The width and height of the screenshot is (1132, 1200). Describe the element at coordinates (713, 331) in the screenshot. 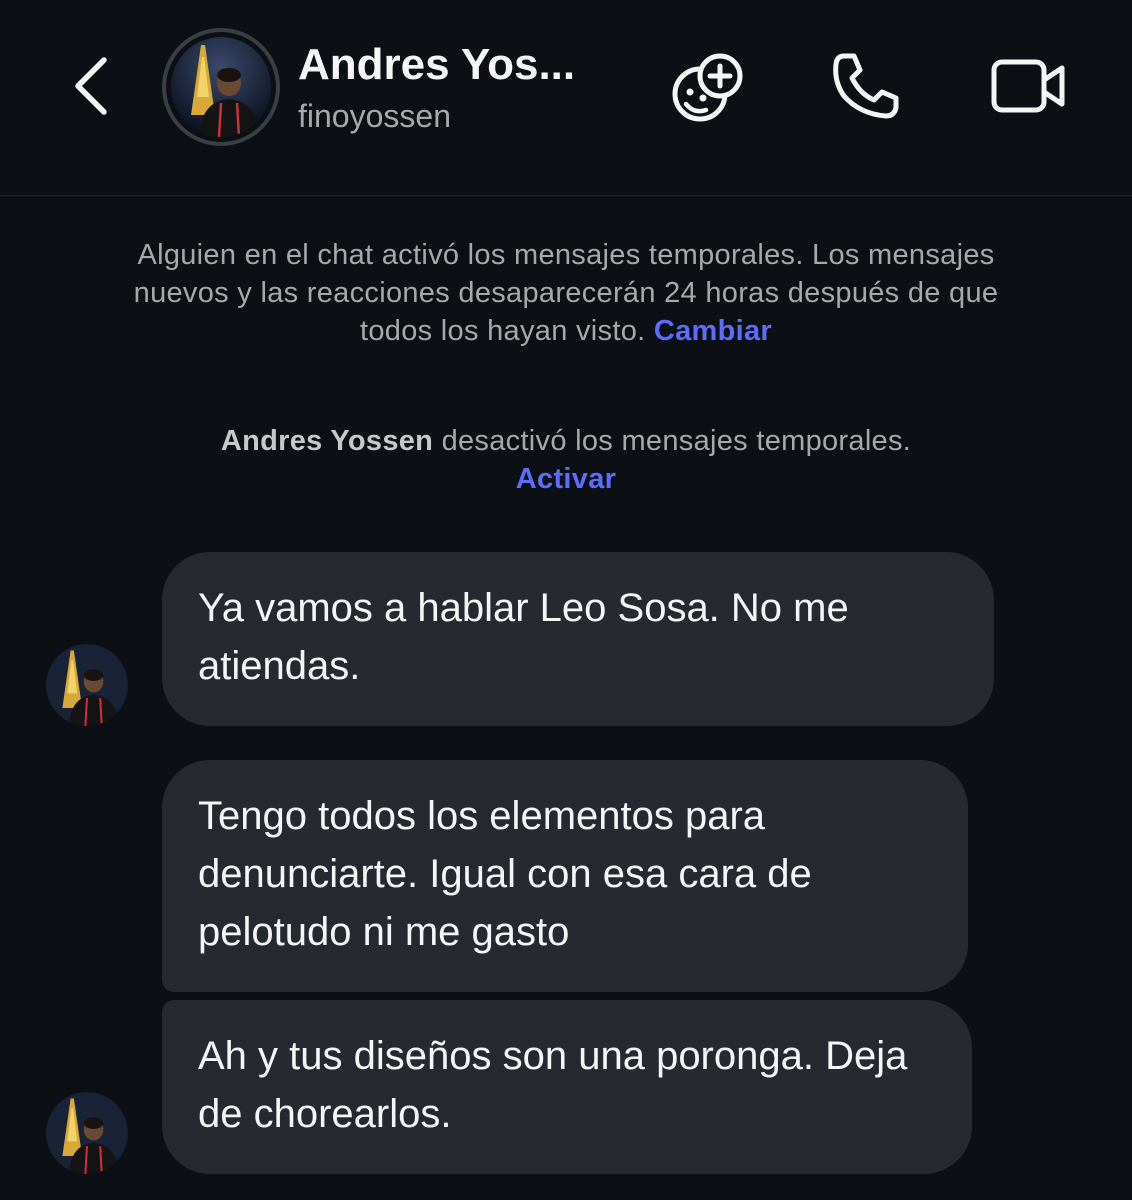

I see `change-link: Cambiar` at that location.